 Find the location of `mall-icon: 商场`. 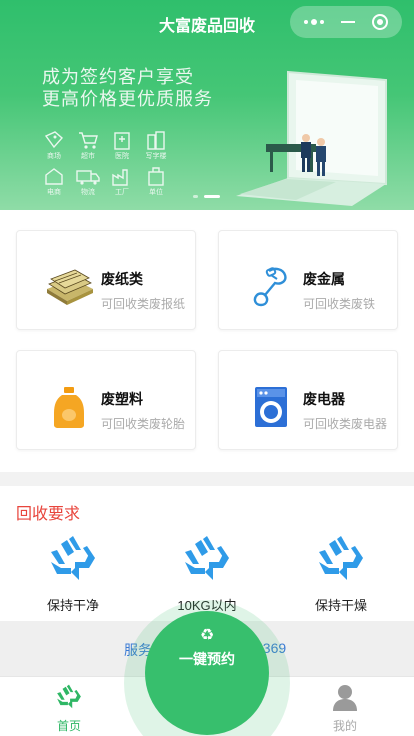

mall-icon: 商场 is located at coordinates (54, 145).